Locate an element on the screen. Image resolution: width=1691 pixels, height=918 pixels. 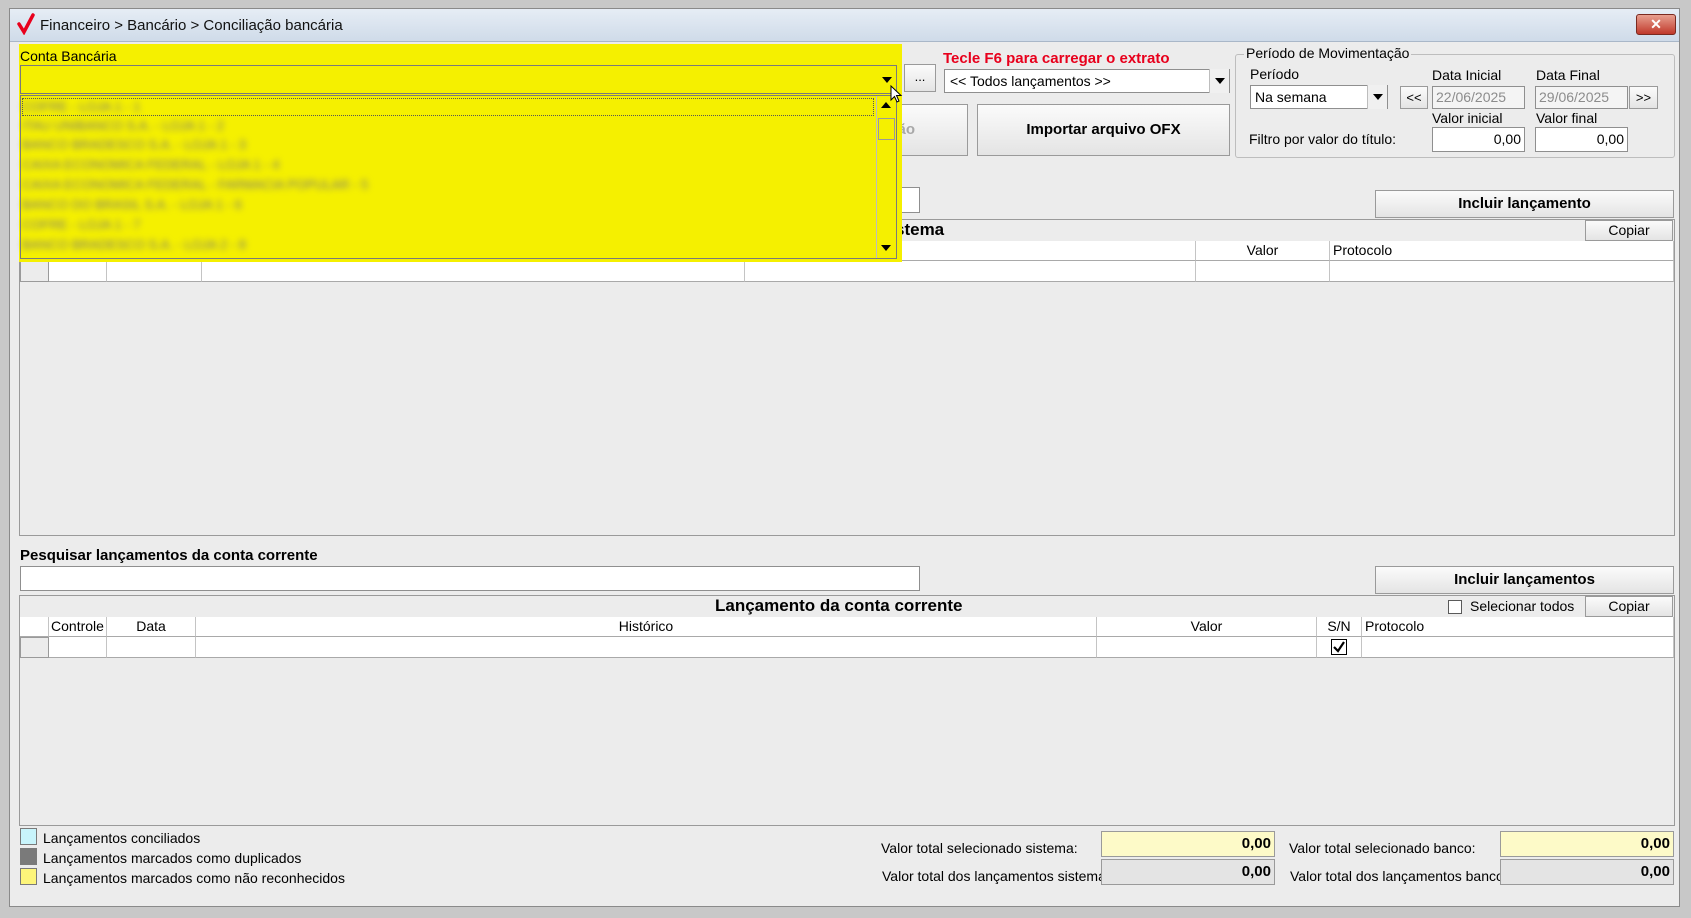
conta-option: ITAU UNIBANCO S.A. - LOJA 1 - 2 is located at coordinates (123, 126).